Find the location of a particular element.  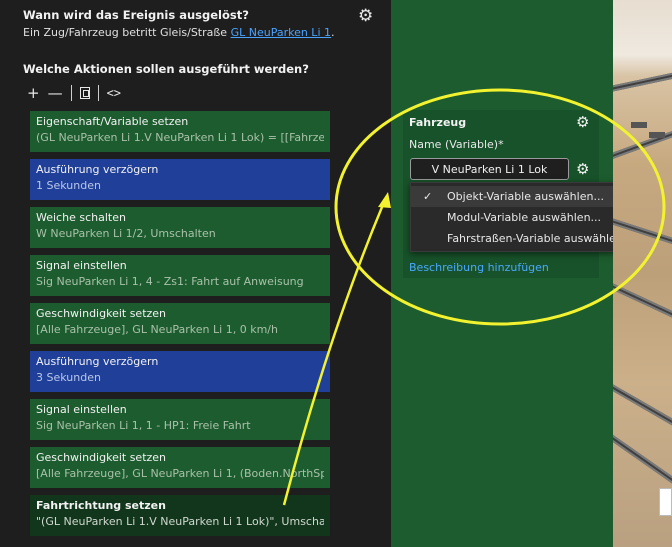

logo-icon is located at coordinates (665, 502).